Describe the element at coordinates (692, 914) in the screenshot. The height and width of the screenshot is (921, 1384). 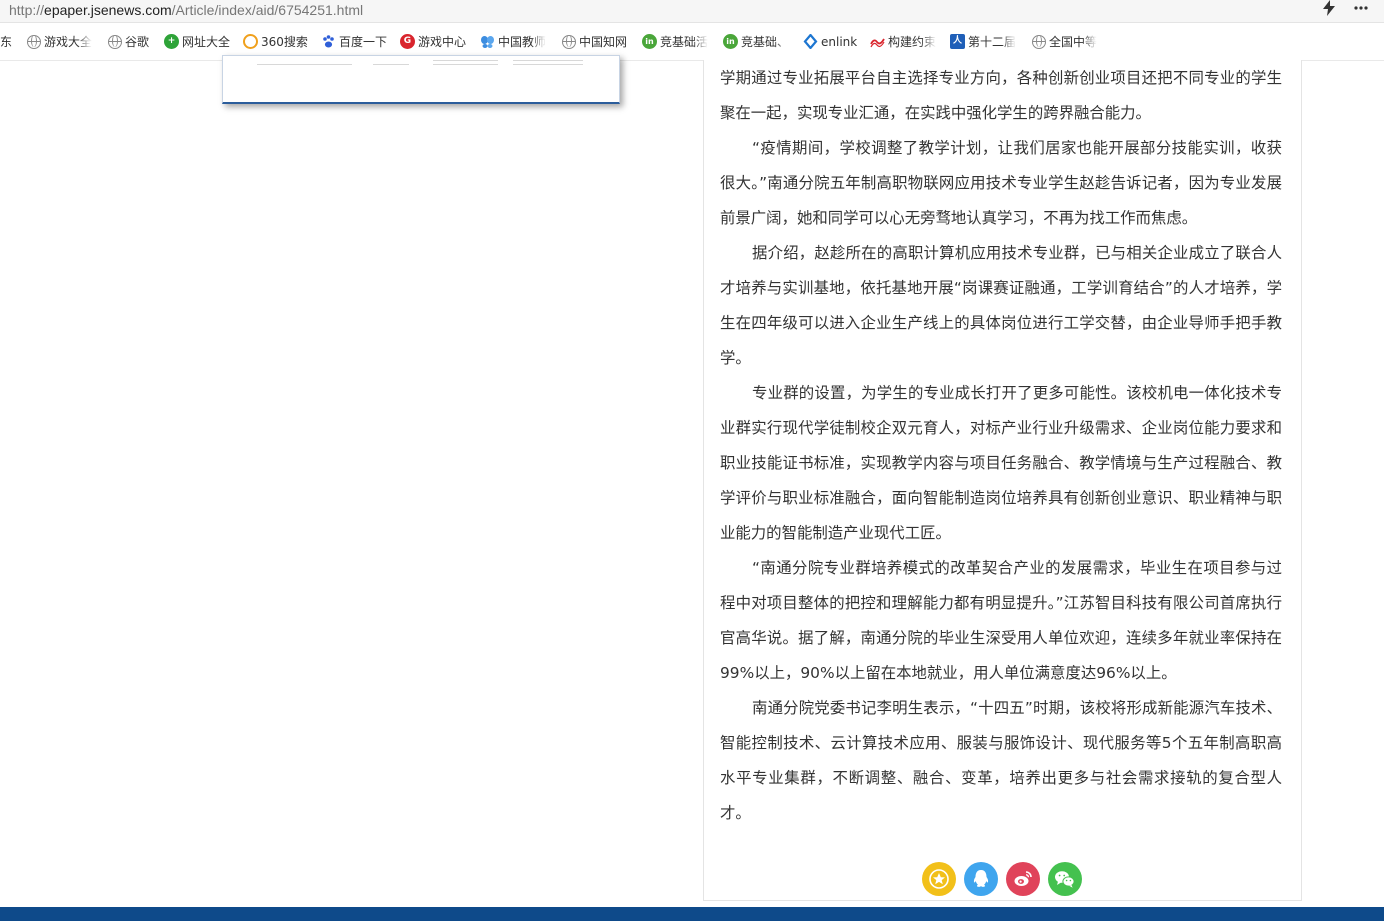
I see `footer-bar` at that location.